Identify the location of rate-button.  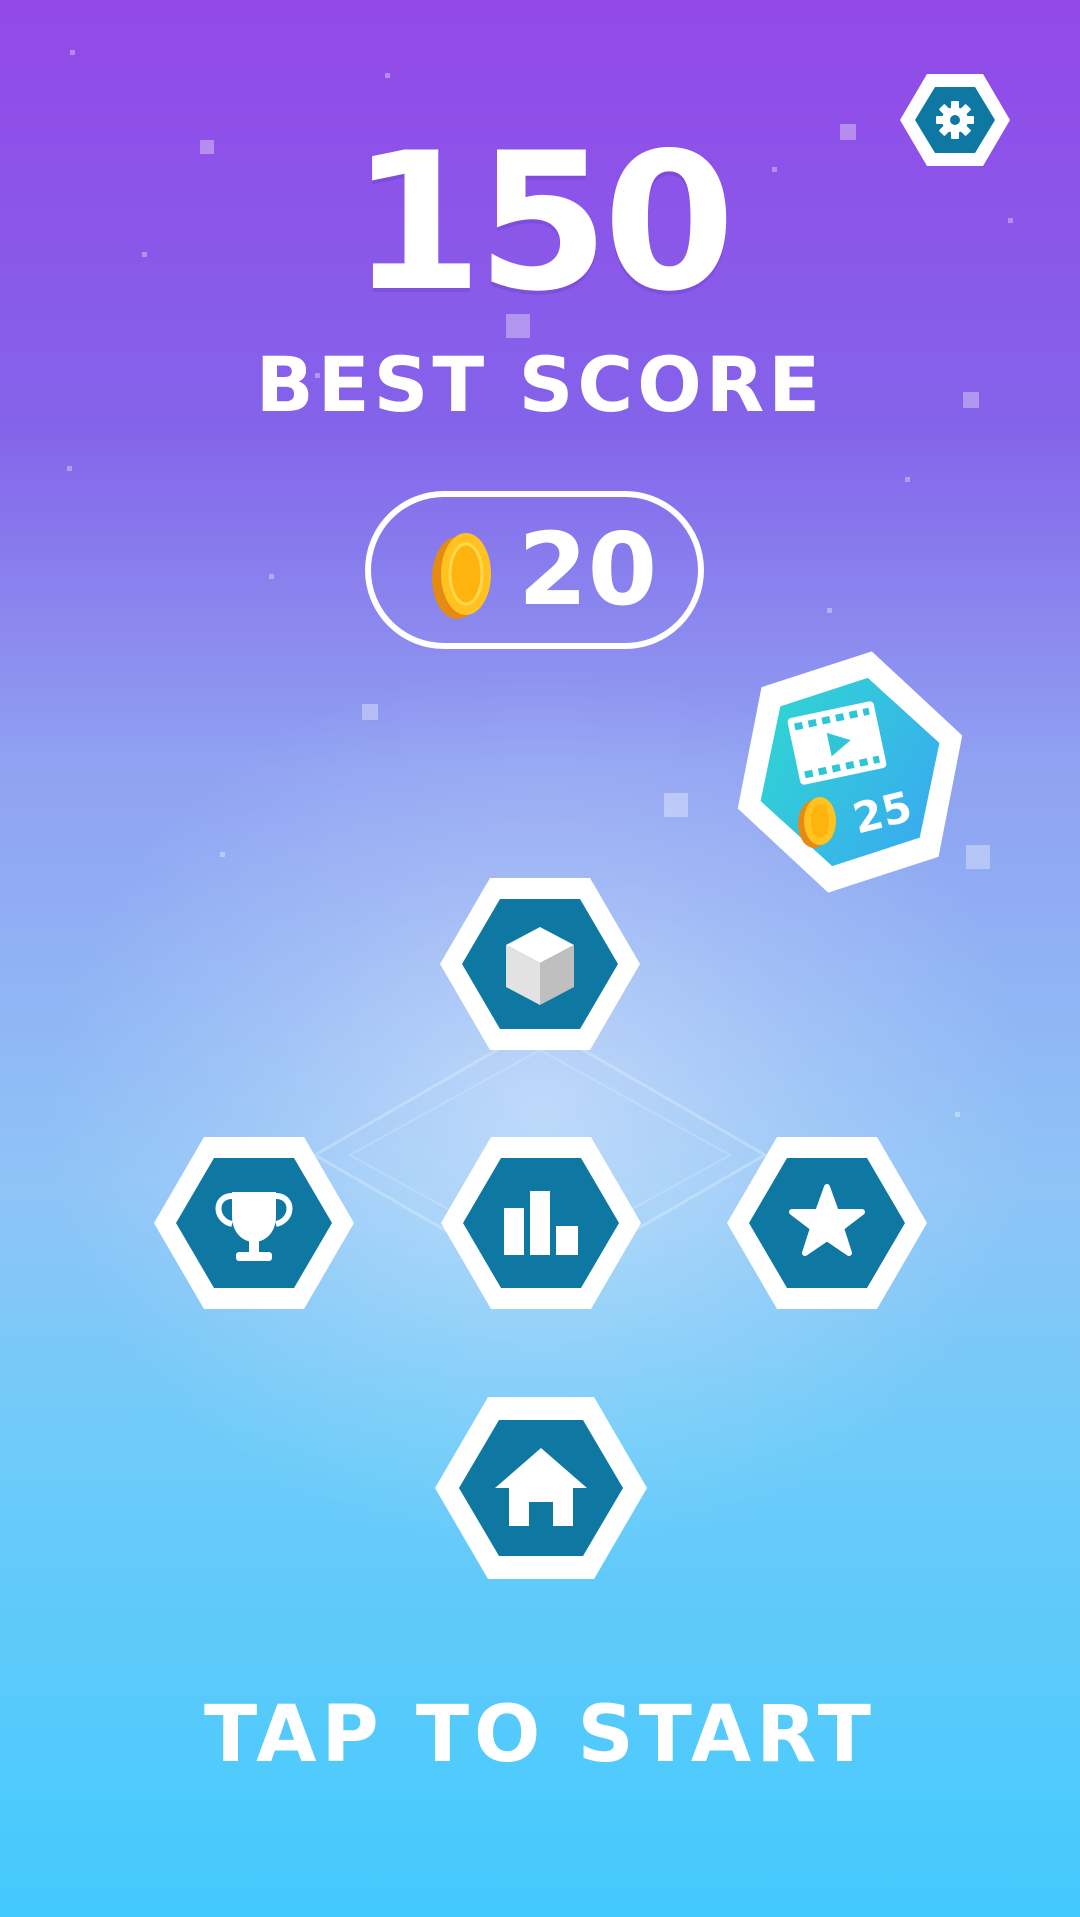
(827, 1223).